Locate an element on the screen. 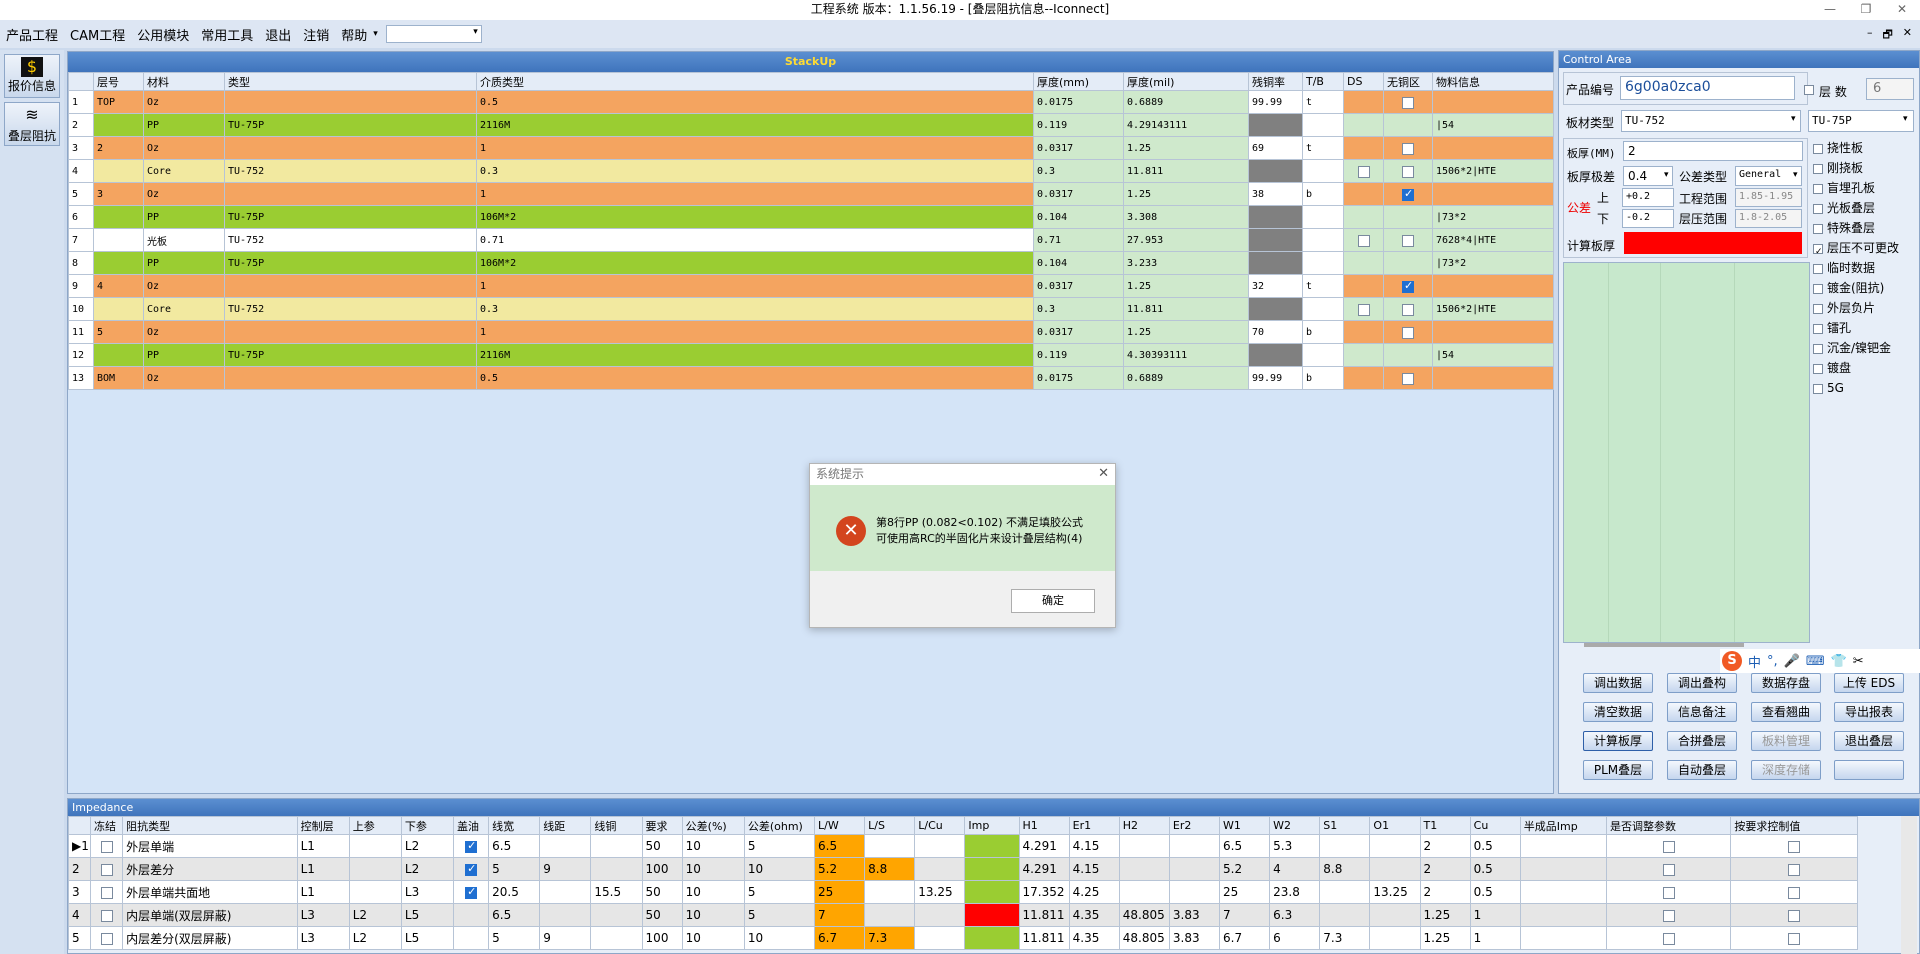 The width and height of the screenshot is (1920, 954). impedance-cell-ls: 7.3 is located at coordinates (890, 938).